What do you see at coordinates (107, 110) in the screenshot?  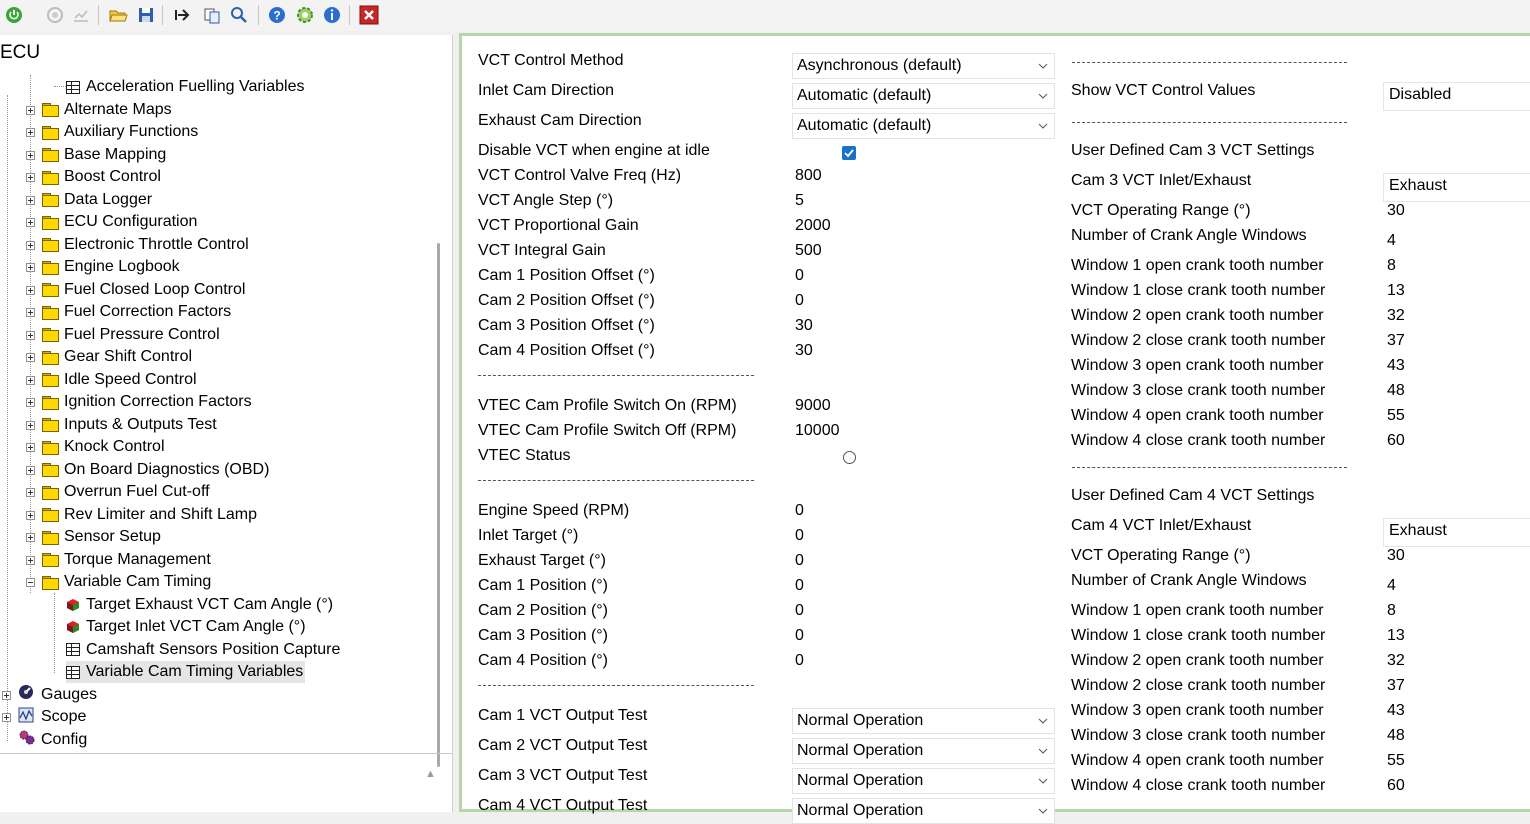 I see `tree-item: Alternate Maps` at bounding box center [107, 110].